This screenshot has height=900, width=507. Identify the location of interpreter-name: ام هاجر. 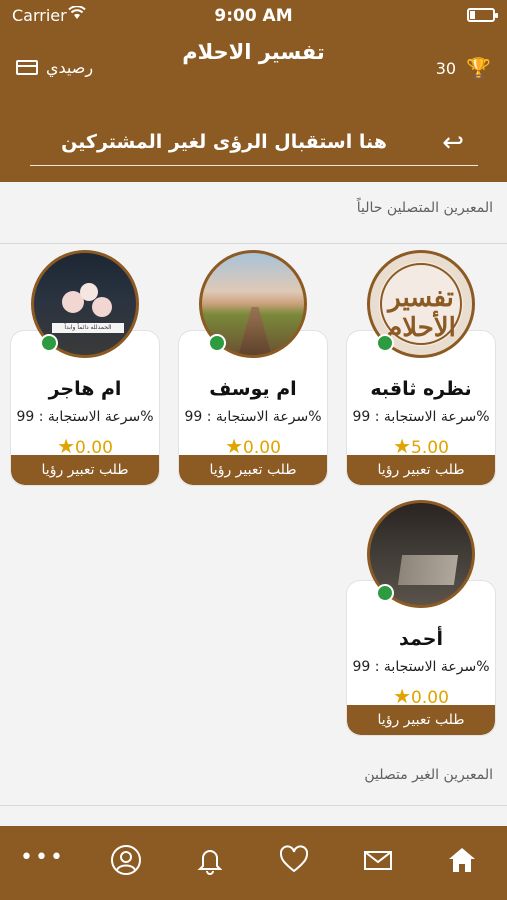
(85, 389).